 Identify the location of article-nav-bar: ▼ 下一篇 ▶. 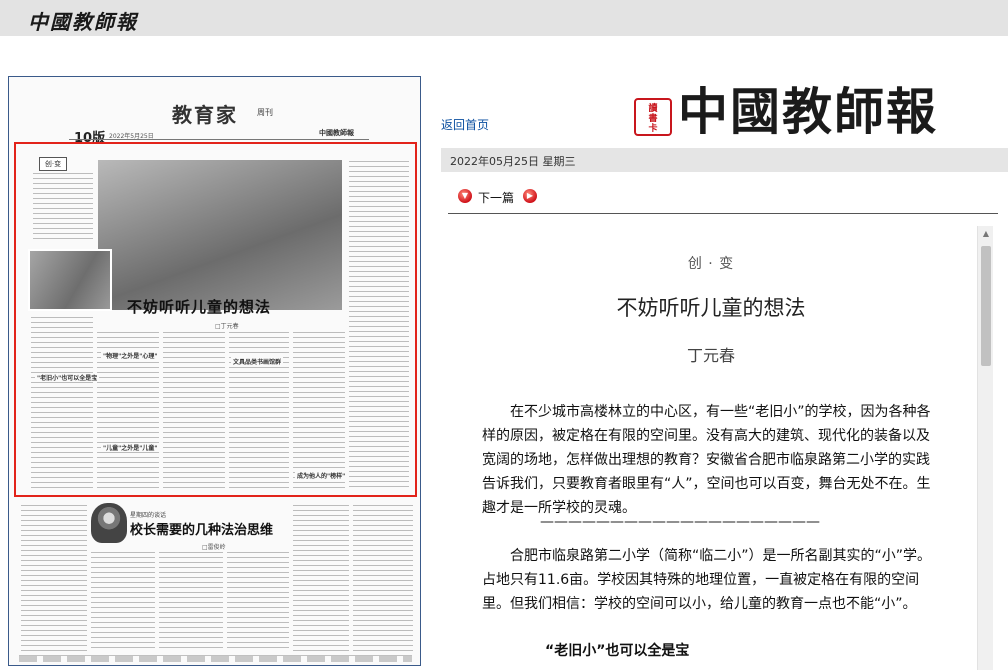
(723, 198).